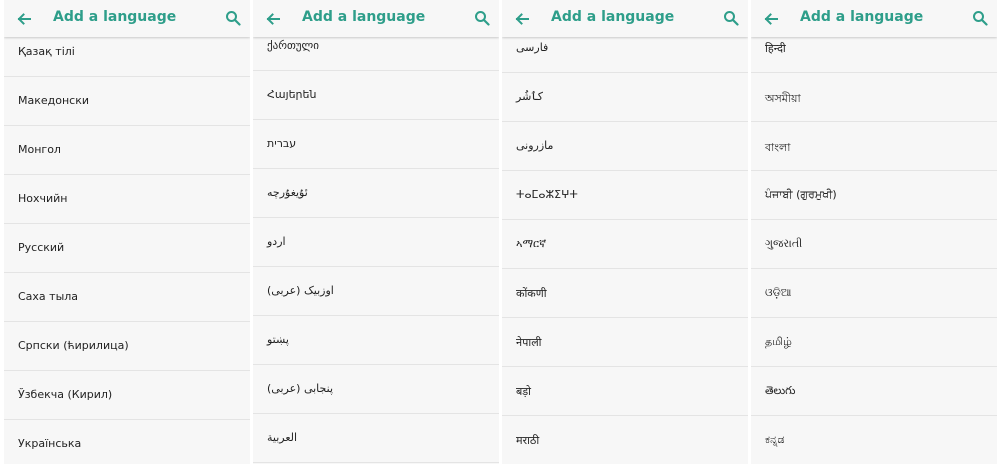  I want to click on list-item: پښتو, so click(376, 340).